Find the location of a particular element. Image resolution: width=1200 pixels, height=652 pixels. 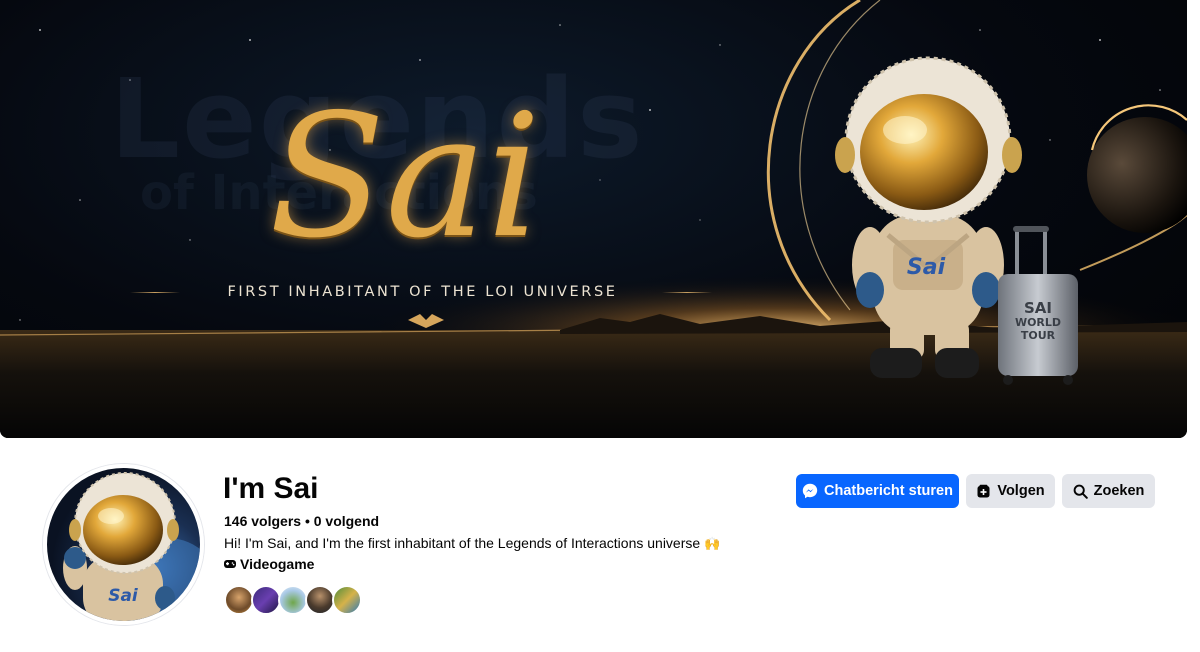

search-button: Zoeken is located at coordinates (1108, 491).